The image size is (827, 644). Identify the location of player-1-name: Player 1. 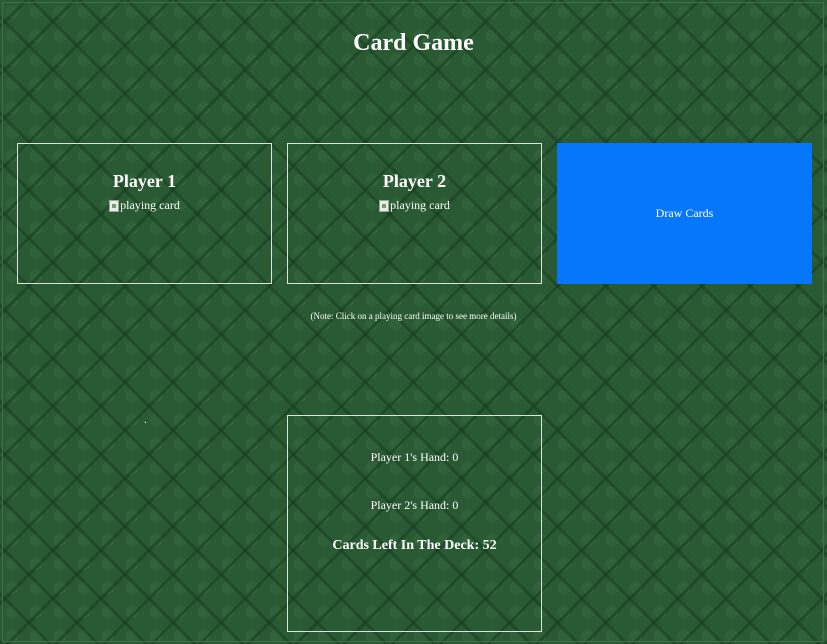
(144, 181).